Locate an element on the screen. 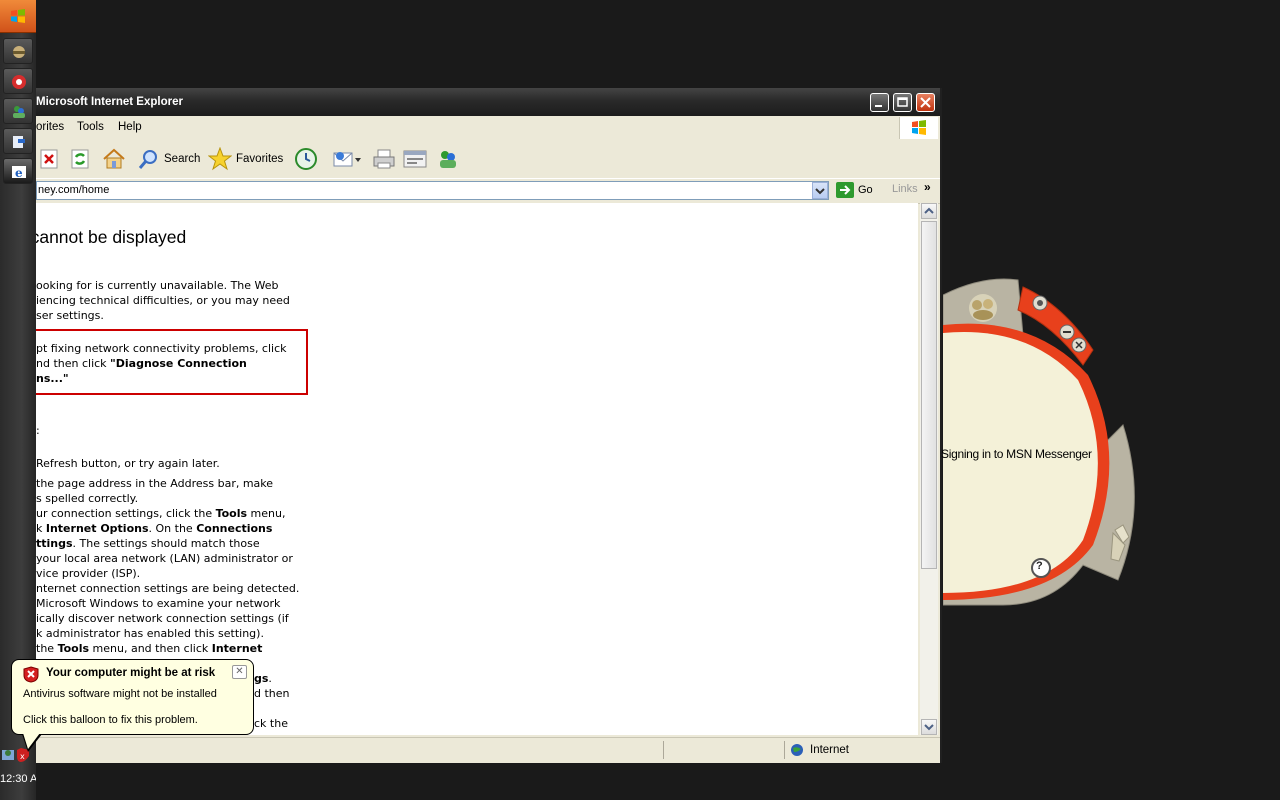 This screenshot has width=1280, height=800. windows-flag-icon is located at coordinates (18, 16).